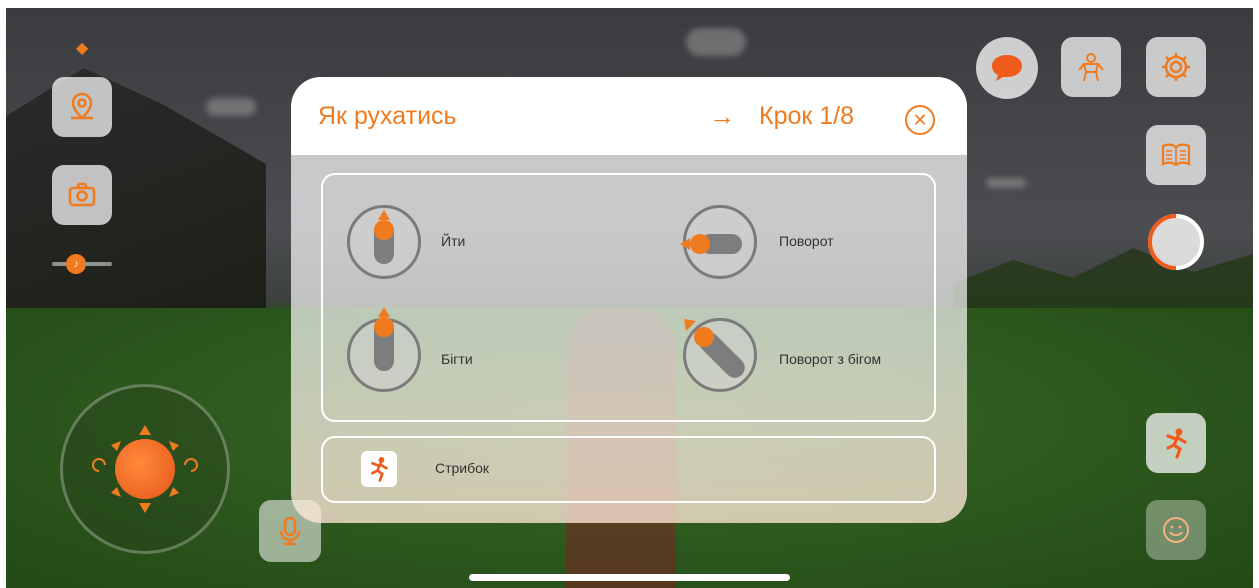 Image resolution: width=1259 pixels, height=588 pixels. What do you see at coordinates (718, 242) in the screenshot?
I see `turn-gesture-icon` at bounding box center [718, 242].